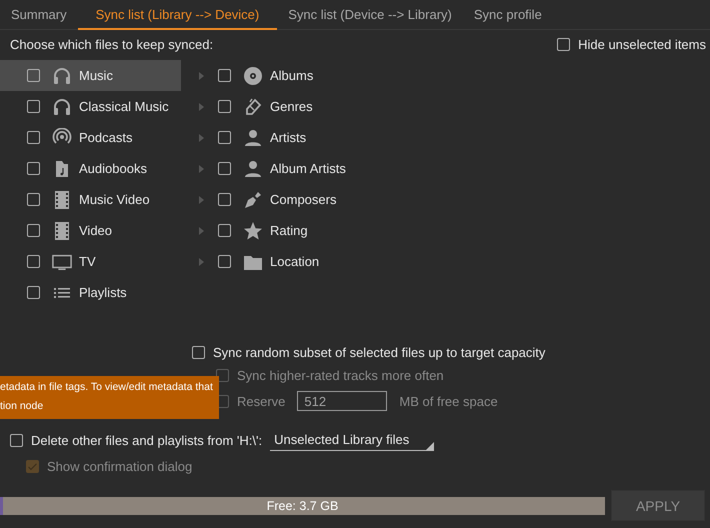  What do you see at coordinates (303, 199) in the screenshot?
I see `tree-node-label: Composers` at bounding box center [303, 199].